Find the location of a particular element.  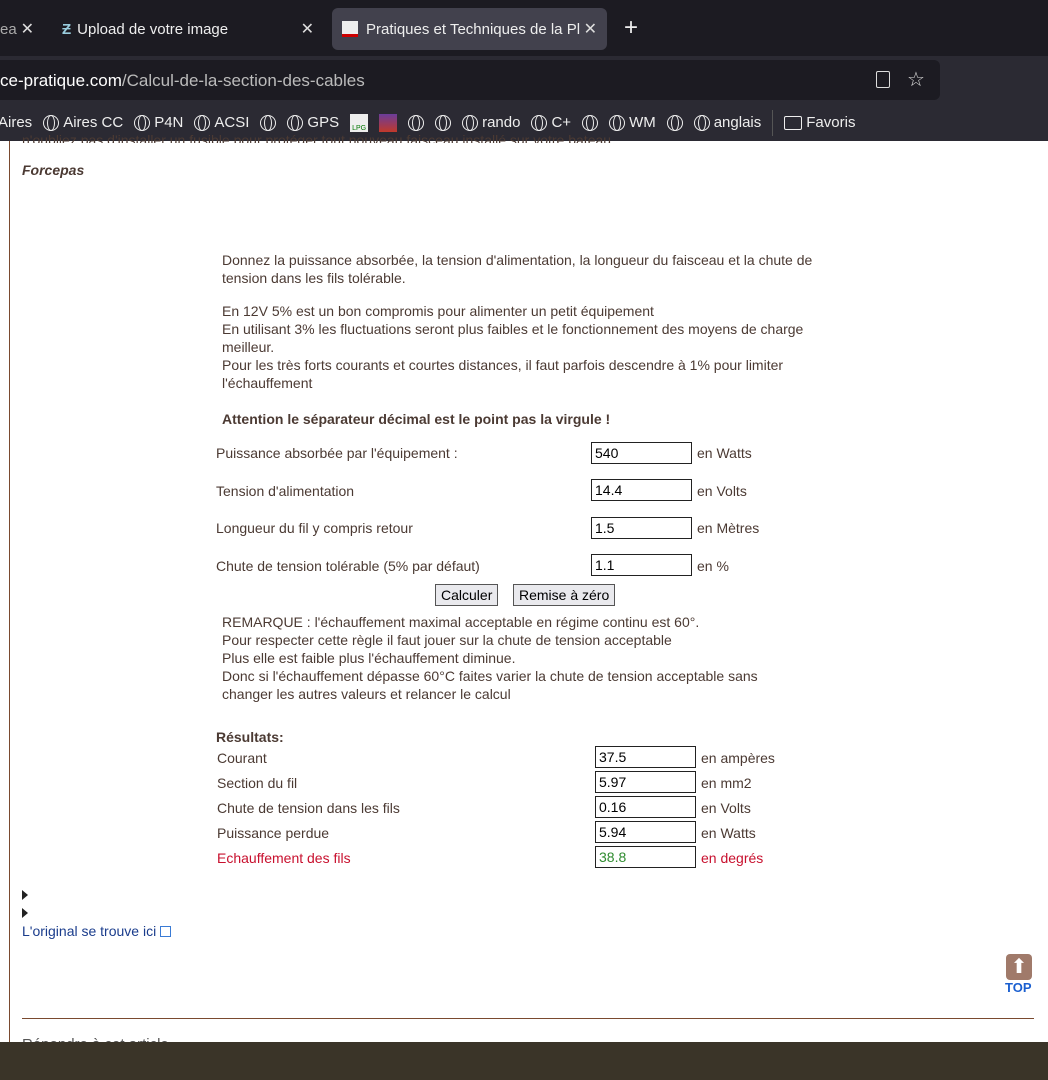

drop-output: 0.16 is located at coordinates (645, 807).